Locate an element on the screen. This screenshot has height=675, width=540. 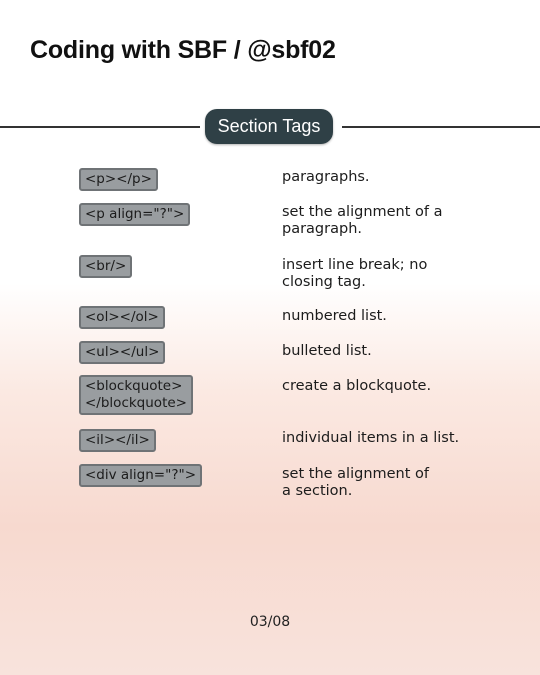
tag-code-il: <il></il> is located at coordinates (117, 440).